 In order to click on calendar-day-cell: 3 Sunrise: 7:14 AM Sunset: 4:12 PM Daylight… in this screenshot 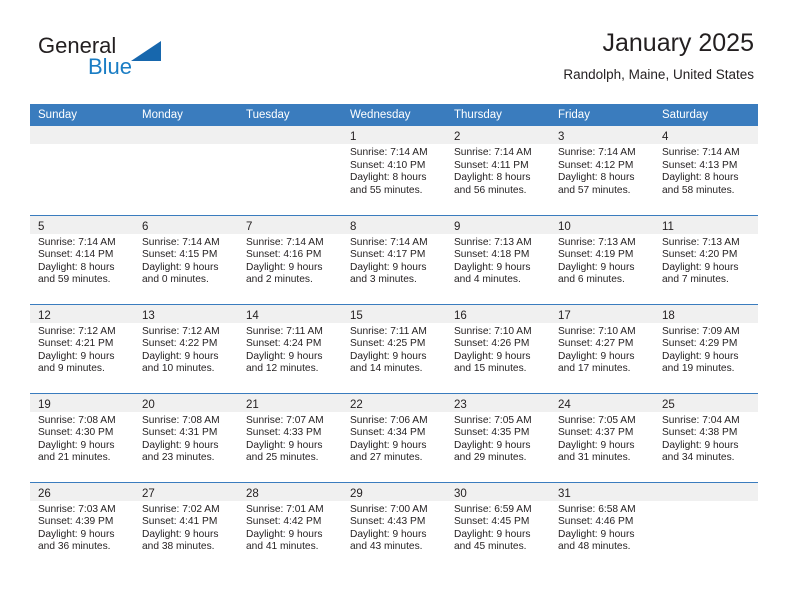, I will do `click(602, 170)`.